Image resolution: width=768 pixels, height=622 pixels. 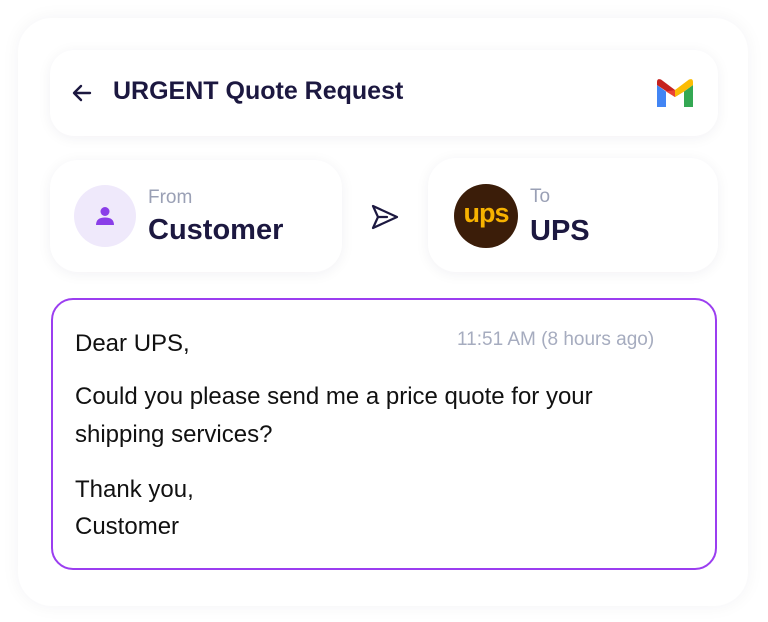 What do you see at coordinates (82, 93) in the screenshot?
I see `arrow-left-icon` at bounding box center [82, 93].